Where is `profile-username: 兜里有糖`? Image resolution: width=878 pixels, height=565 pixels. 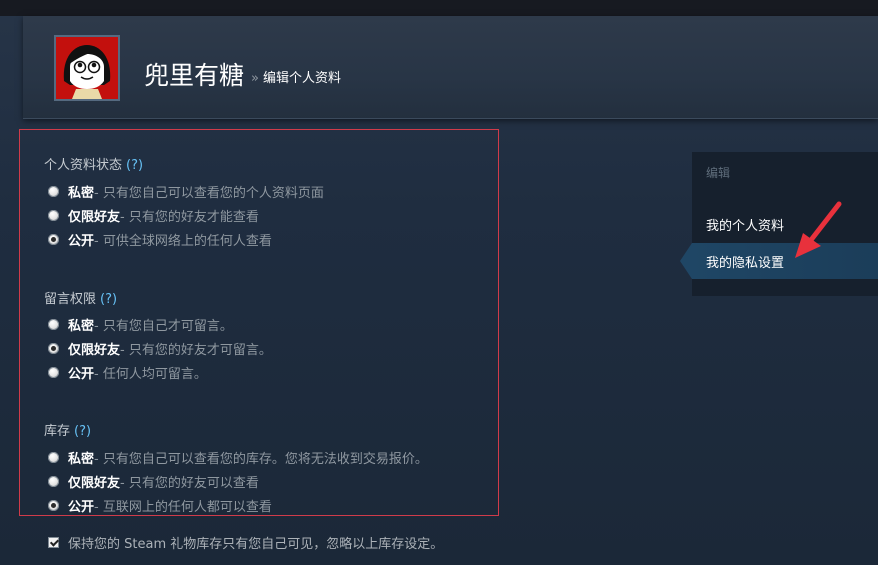
profile-username: 兜里有糖 is located at coordinates (194, 75).